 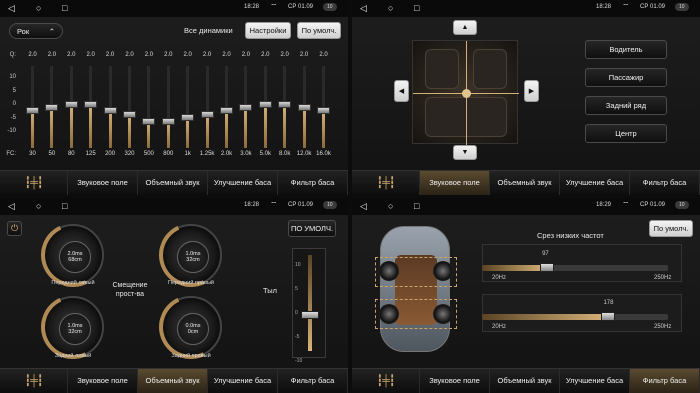 I want to click on slider-2-box, so click(x=582, y=313).